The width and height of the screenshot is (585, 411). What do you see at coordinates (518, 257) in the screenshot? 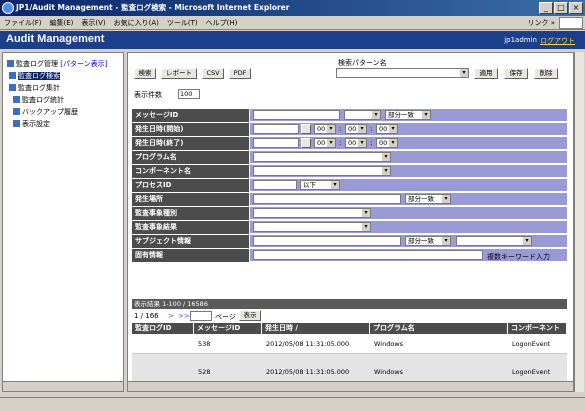
I see `multi-keyword-link: 複数キーワード入力` at bounding box center [518, 257].